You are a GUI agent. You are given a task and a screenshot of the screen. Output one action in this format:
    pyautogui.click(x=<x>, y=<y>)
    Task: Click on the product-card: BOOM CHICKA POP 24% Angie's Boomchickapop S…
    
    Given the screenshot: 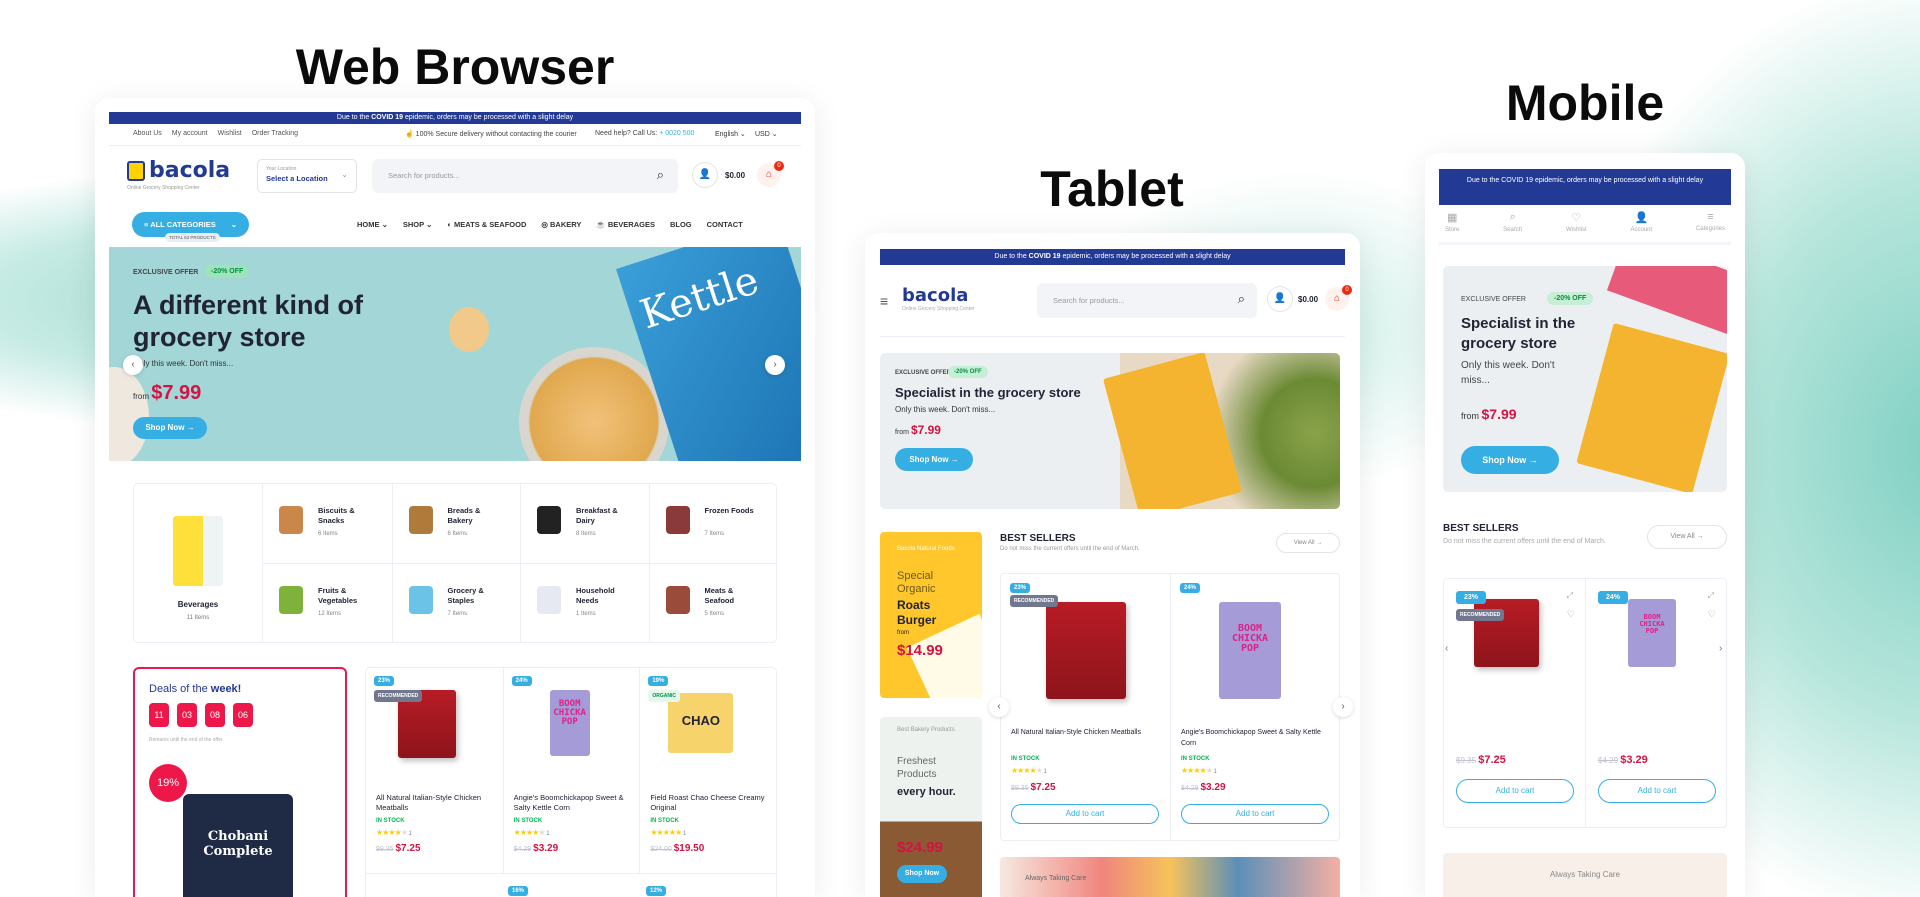 What is the action you would take?
    pyautogui.click(x=1254, y=707)
    